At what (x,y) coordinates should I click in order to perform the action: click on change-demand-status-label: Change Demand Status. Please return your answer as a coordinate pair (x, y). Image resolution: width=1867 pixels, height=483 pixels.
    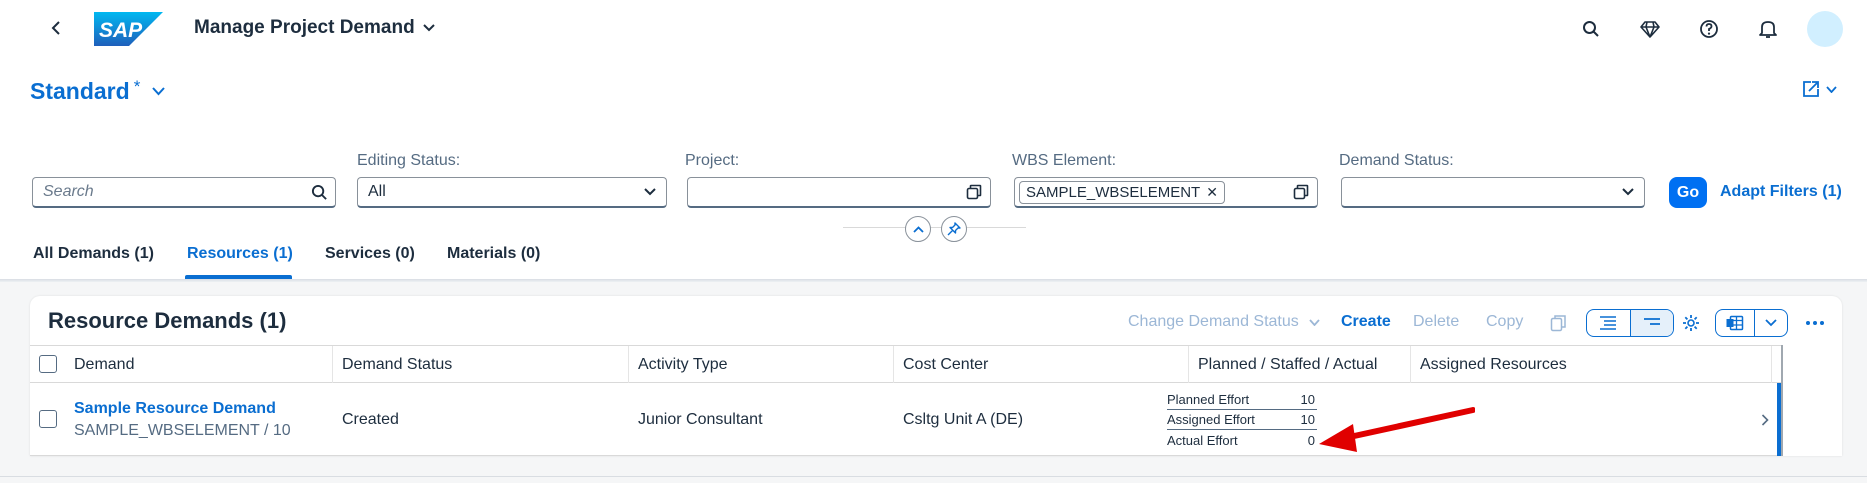
    Looking at the image, I should click on (1213, 321).